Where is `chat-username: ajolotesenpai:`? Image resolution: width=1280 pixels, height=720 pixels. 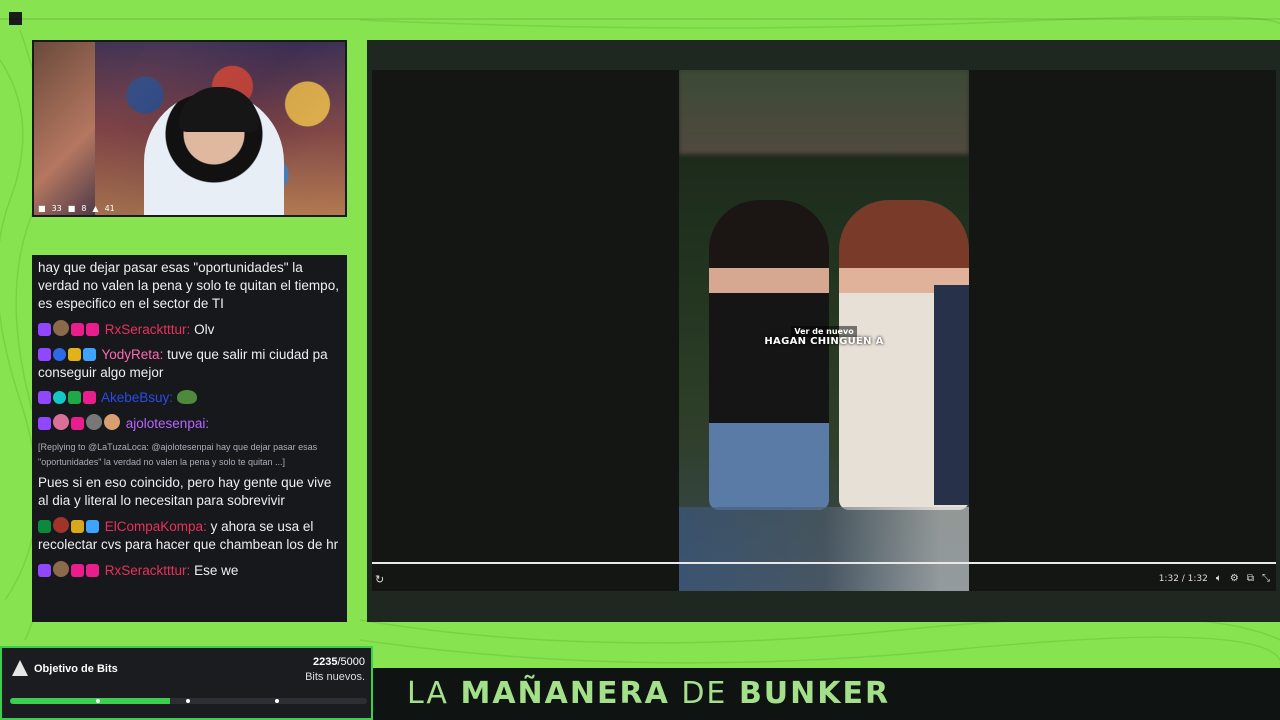 chat-username: ajolotesenpai: is located at coordinates (167, 423).